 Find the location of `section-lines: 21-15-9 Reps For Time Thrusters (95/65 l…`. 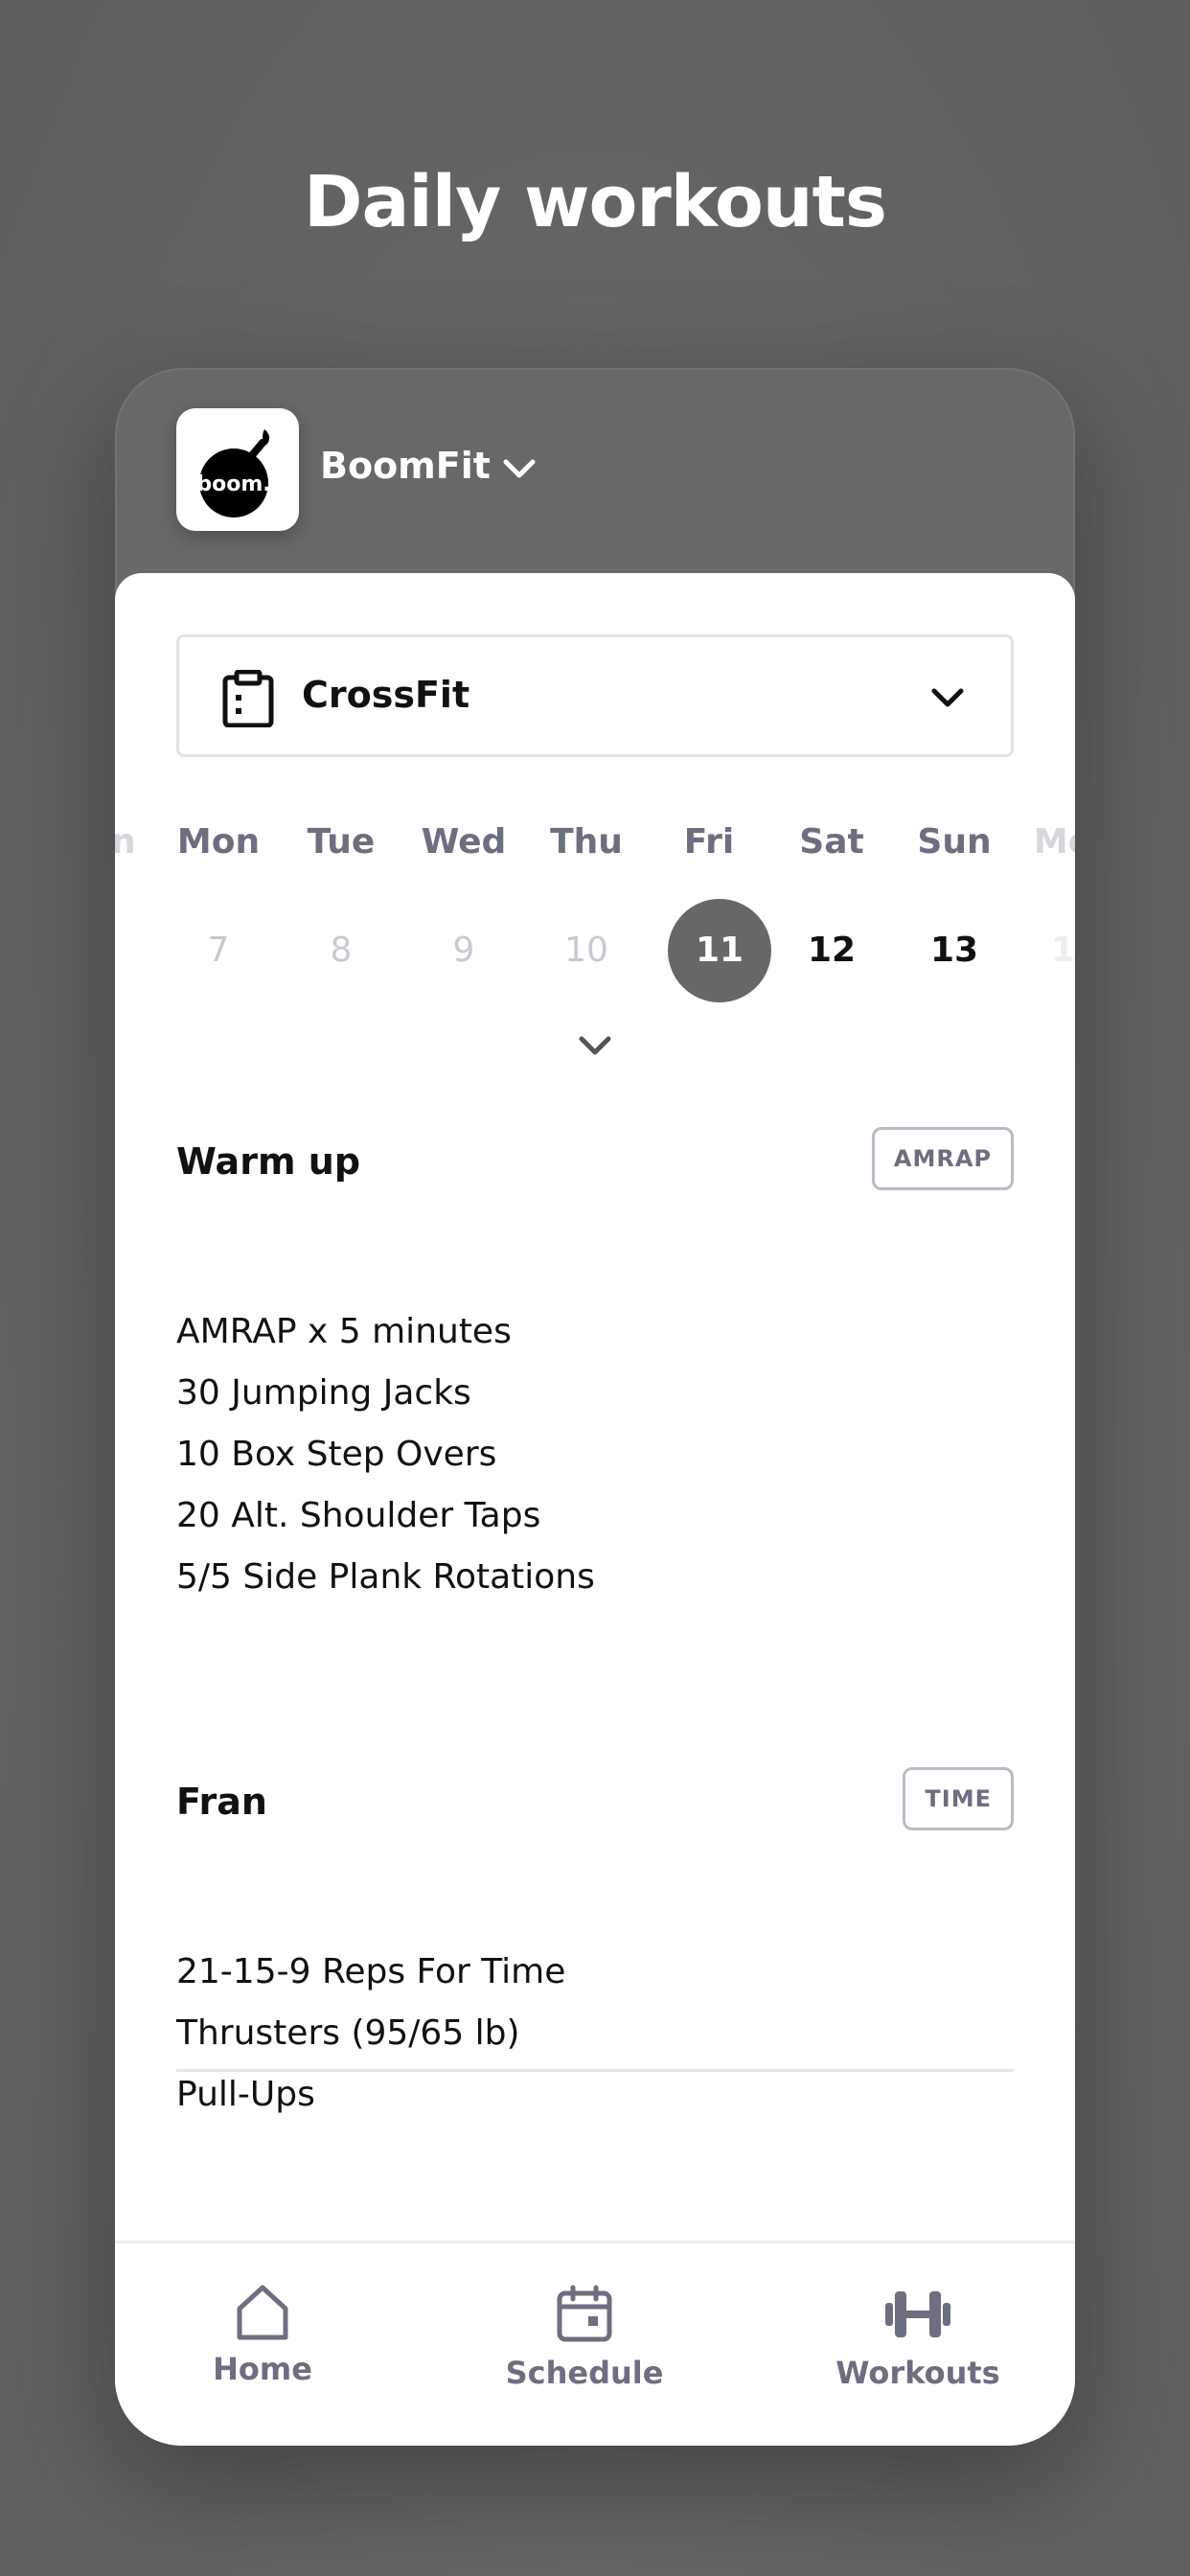

section-lines: 21-15-9 Reps For Time Thrusters (95/65 l… is located at coordinates (371, 2034).